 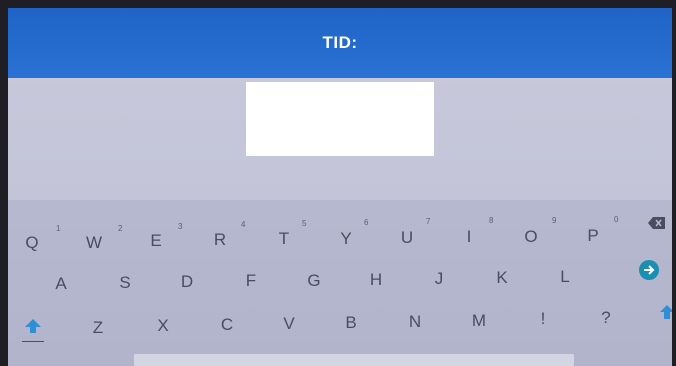 What do you see at coordinates (61, 284) in the screenshot?
I see `key-a: A` at bounding box center [61, 284].